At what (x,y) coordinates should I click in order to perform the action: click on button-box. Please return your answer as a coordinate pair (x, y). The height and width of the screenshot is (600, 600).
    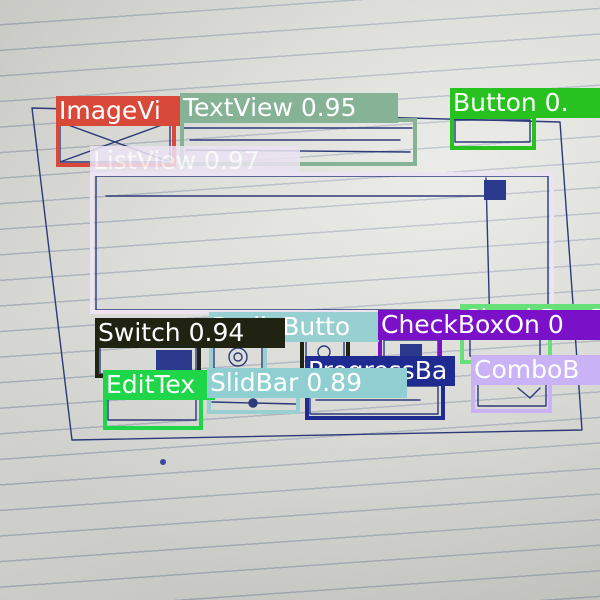
    Looking at the image, I should click on (493, 132).